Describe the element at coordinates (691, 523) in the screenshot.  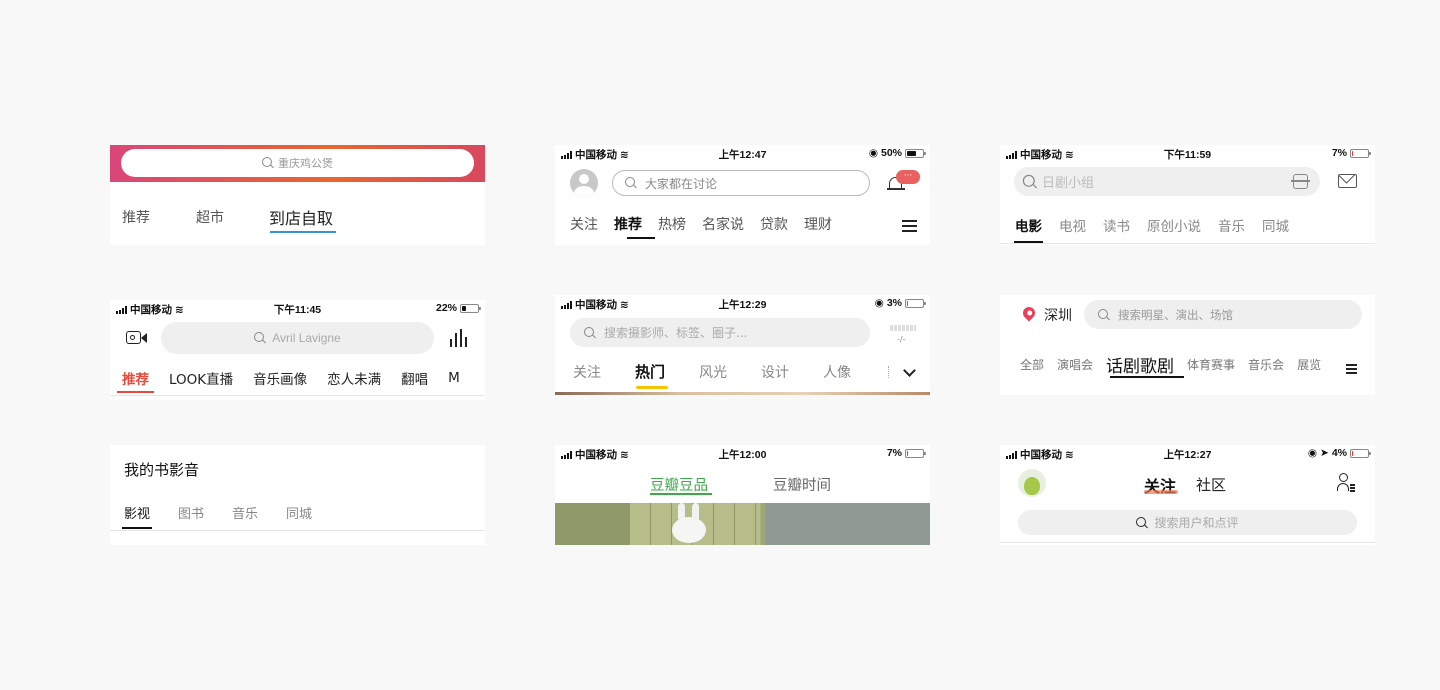
I see `bunny-toy` at that location.